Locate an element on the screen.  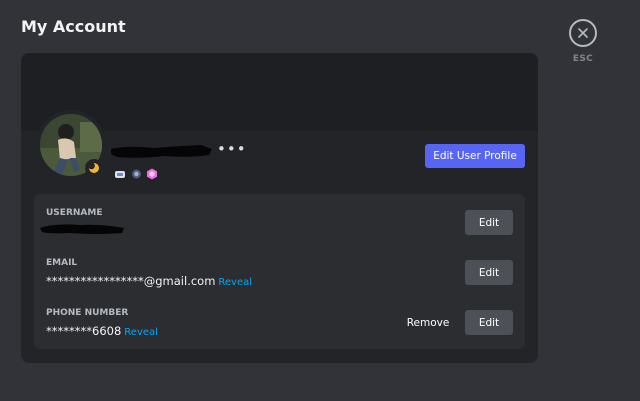
edit-user-profile-button: Edit User Profile is located at coordinates (475, 156).